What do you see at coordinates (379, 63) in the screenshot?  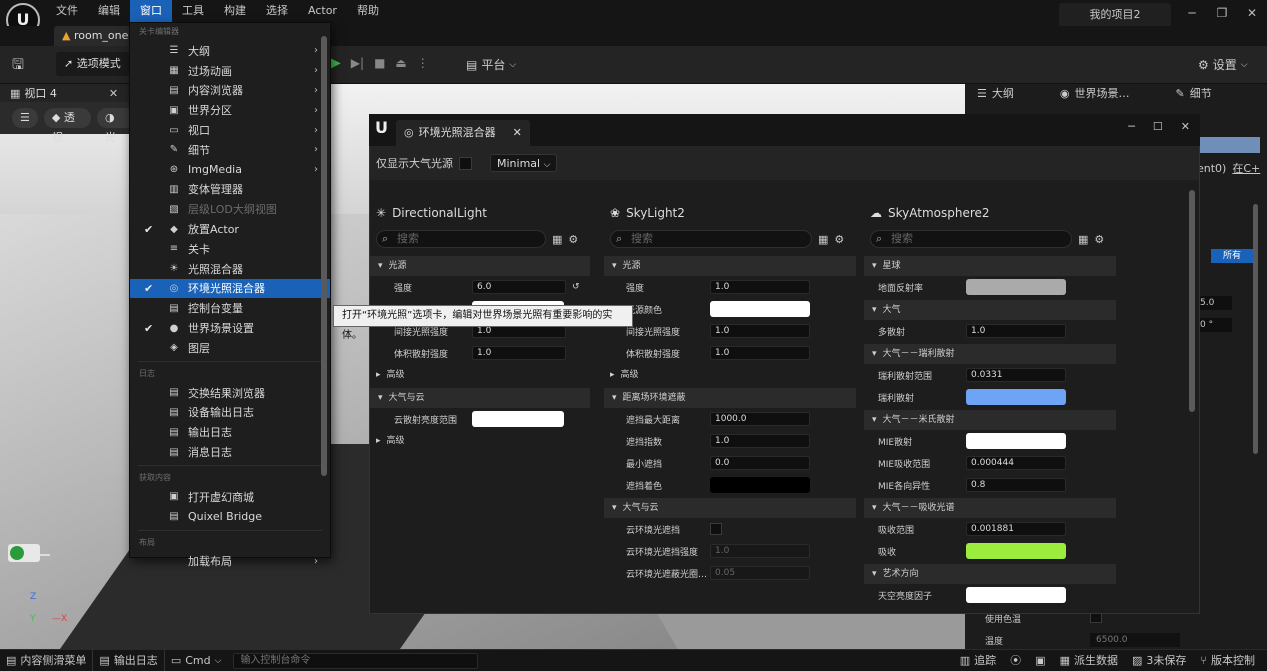 I see `stop-icon: ■` at bounding box center [379, 63].